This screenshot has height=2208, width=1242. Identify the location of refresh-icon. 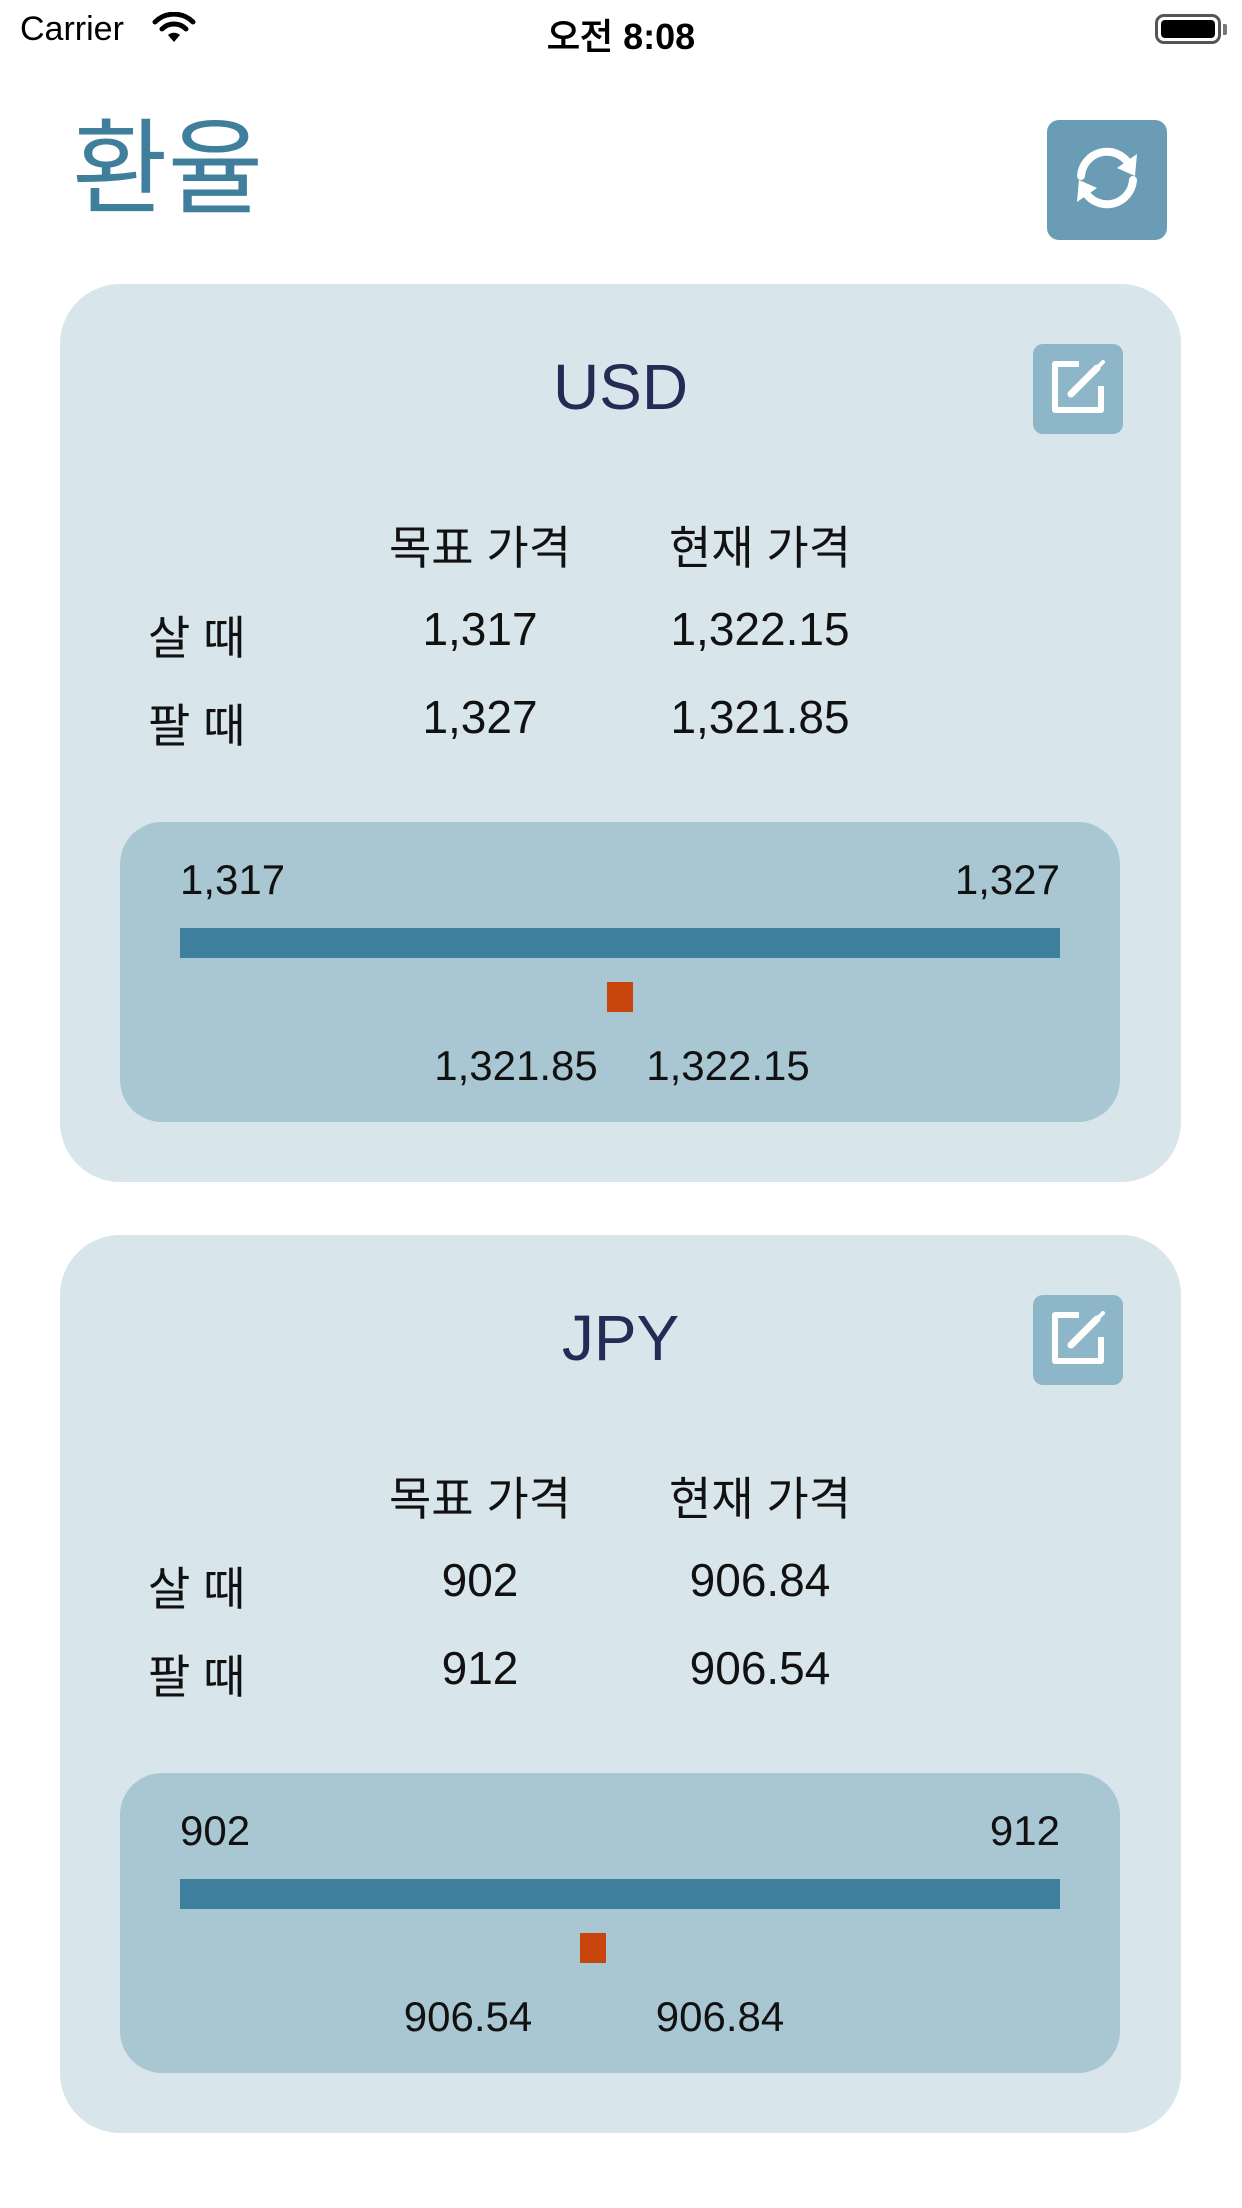
(1107, 180).